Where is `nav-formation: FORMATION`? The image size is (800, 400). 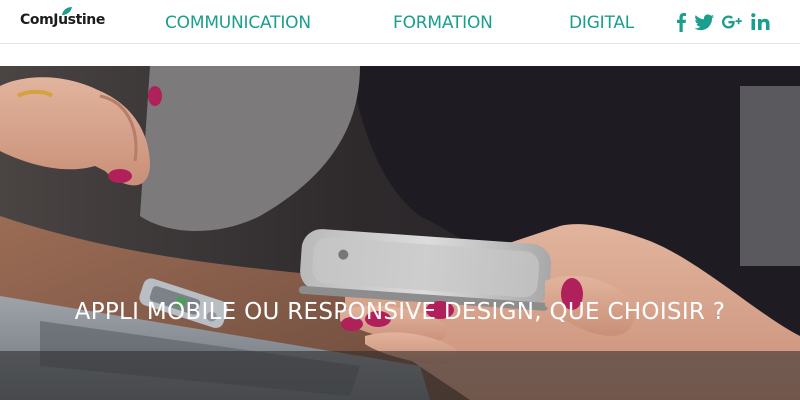 nav-formation: FORMATION is located at coordinates (443, 23).